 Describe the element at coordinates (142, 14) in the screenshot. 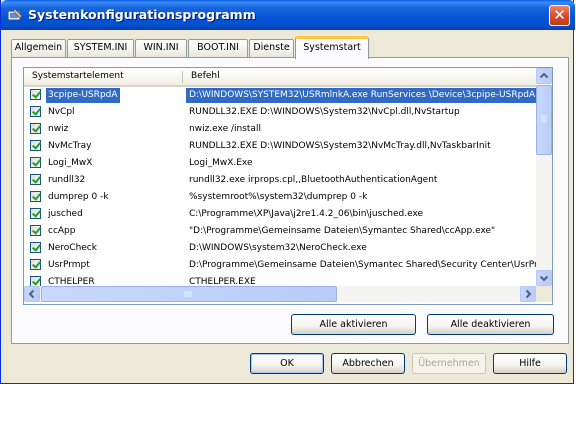

I see `window-title: Systemkonfigurationsprogramm` at that location.